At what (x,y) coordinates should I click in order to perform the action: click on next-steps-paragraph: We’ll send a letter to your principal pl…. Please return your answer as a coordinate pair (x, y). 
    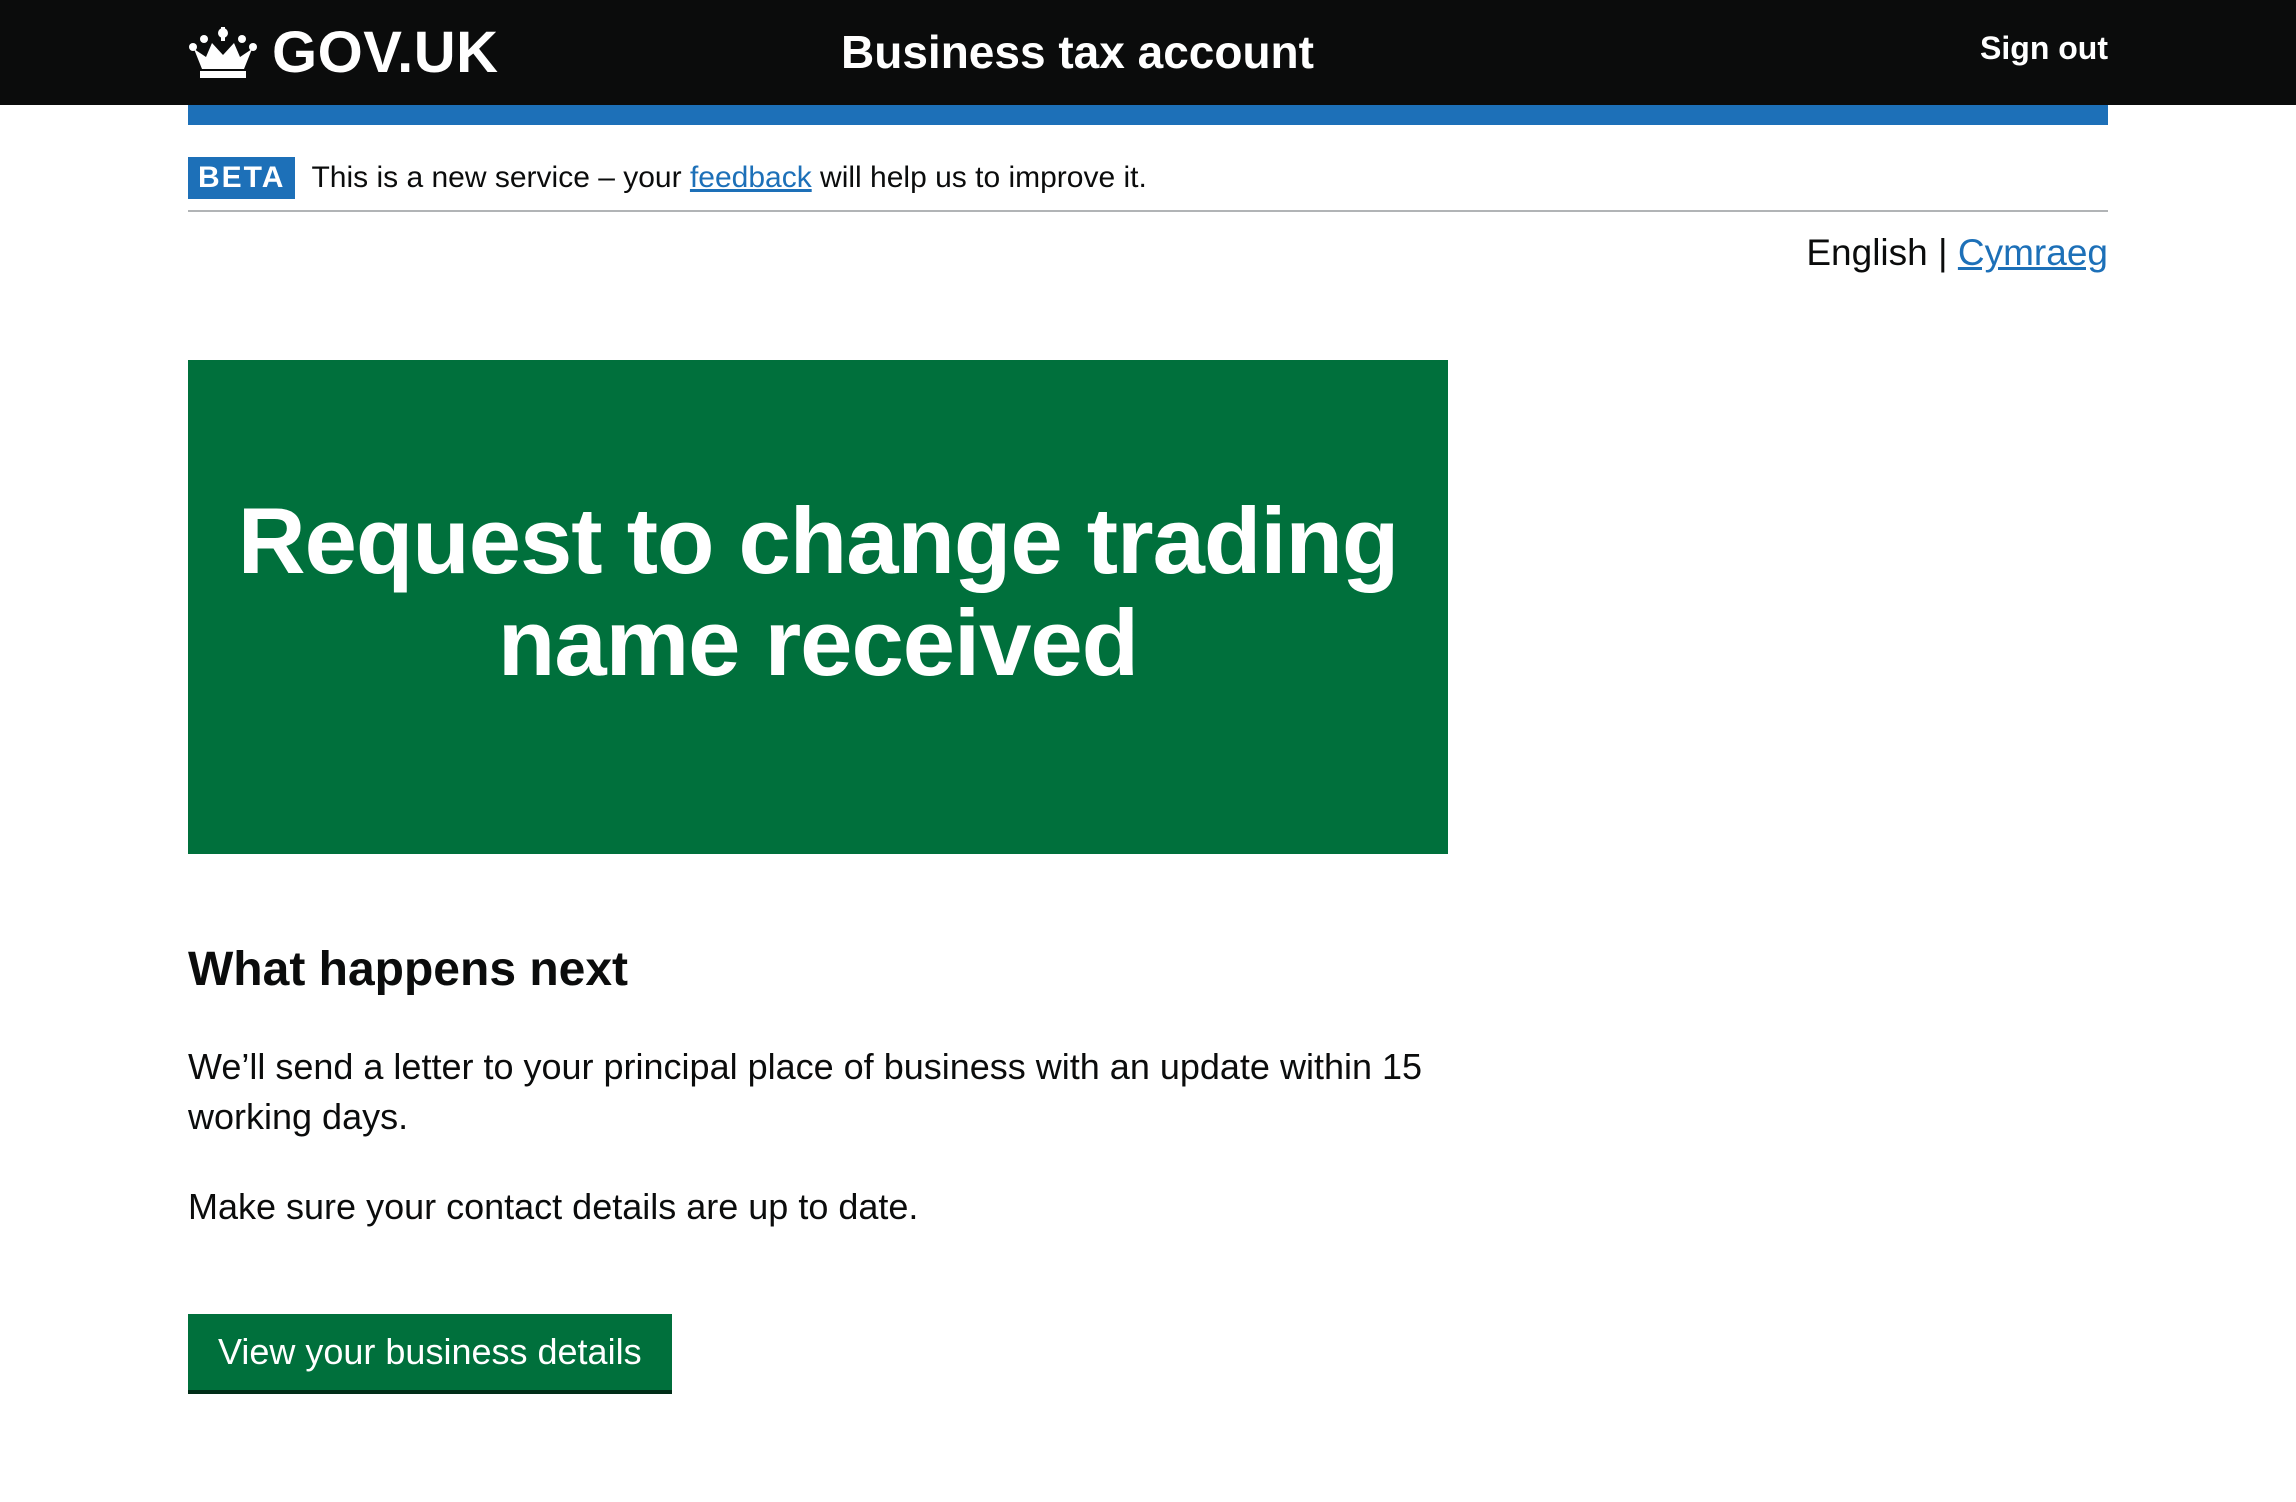
    Looking at the image, I should click on (805, 1091).